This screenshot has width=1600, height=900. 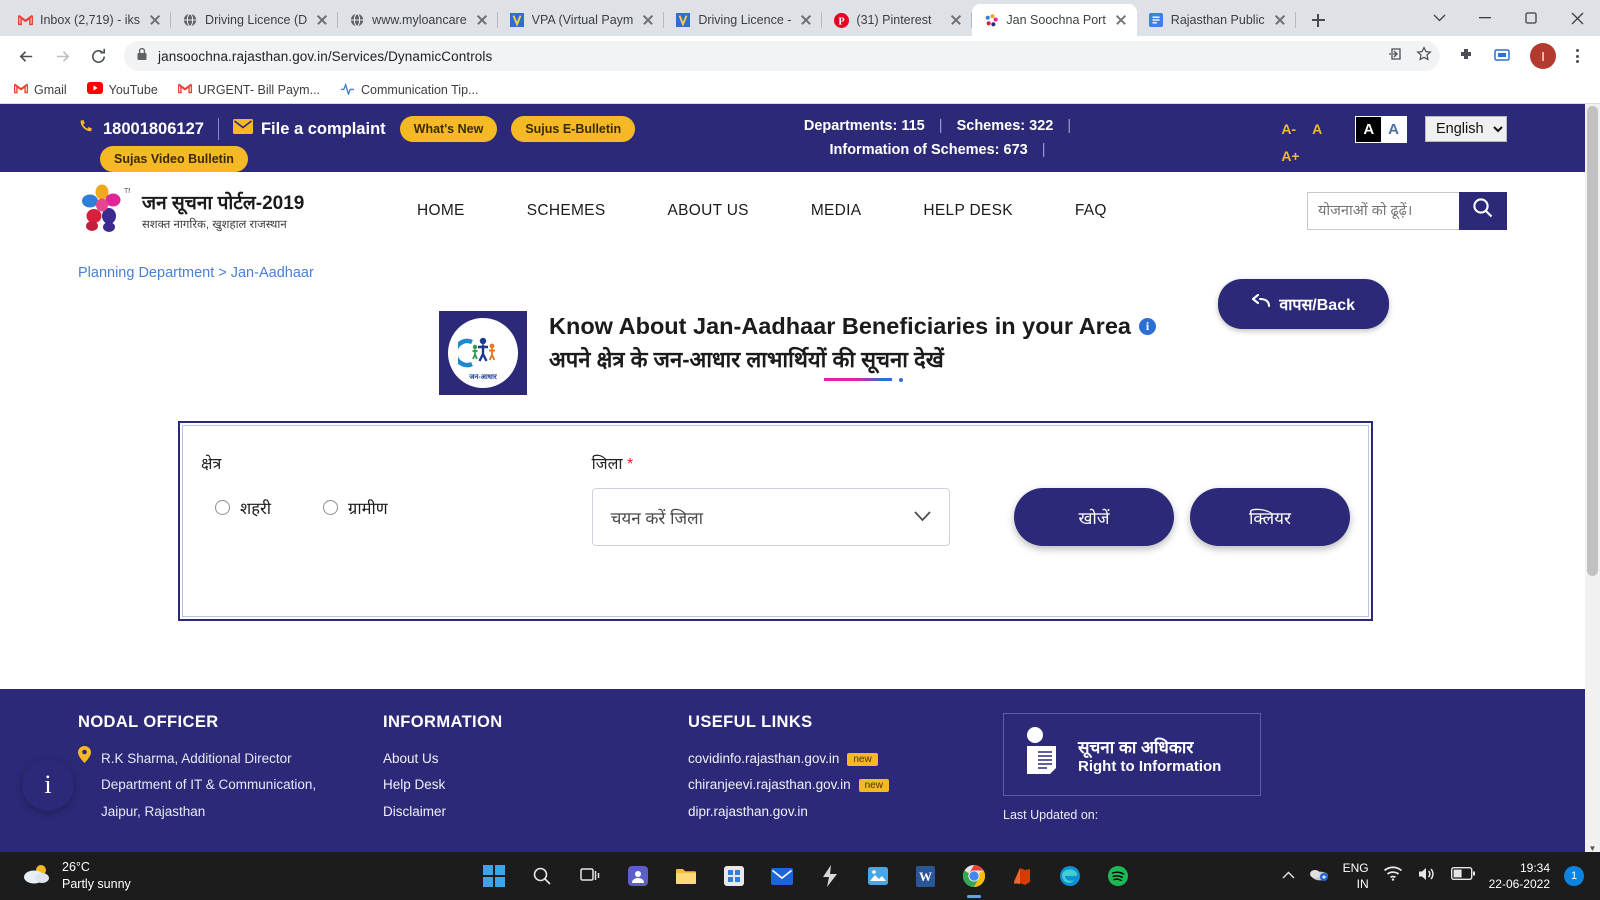 I want to click on video-bulletin-button: Sujas Video Bulletin, so click(x=174, y=159).